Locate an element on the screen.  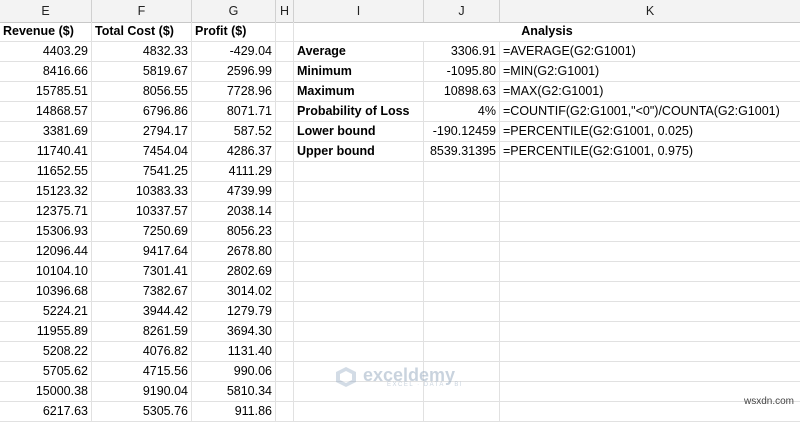
analysis-label: Average is located at coordinates (359, 51).